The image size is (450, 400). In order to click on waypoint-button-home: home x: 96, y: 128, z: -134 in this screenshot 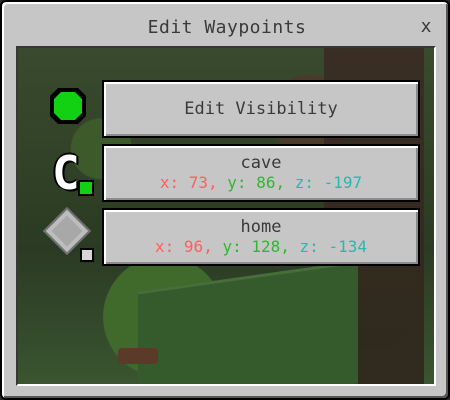, I will do `click(261, 237)`.